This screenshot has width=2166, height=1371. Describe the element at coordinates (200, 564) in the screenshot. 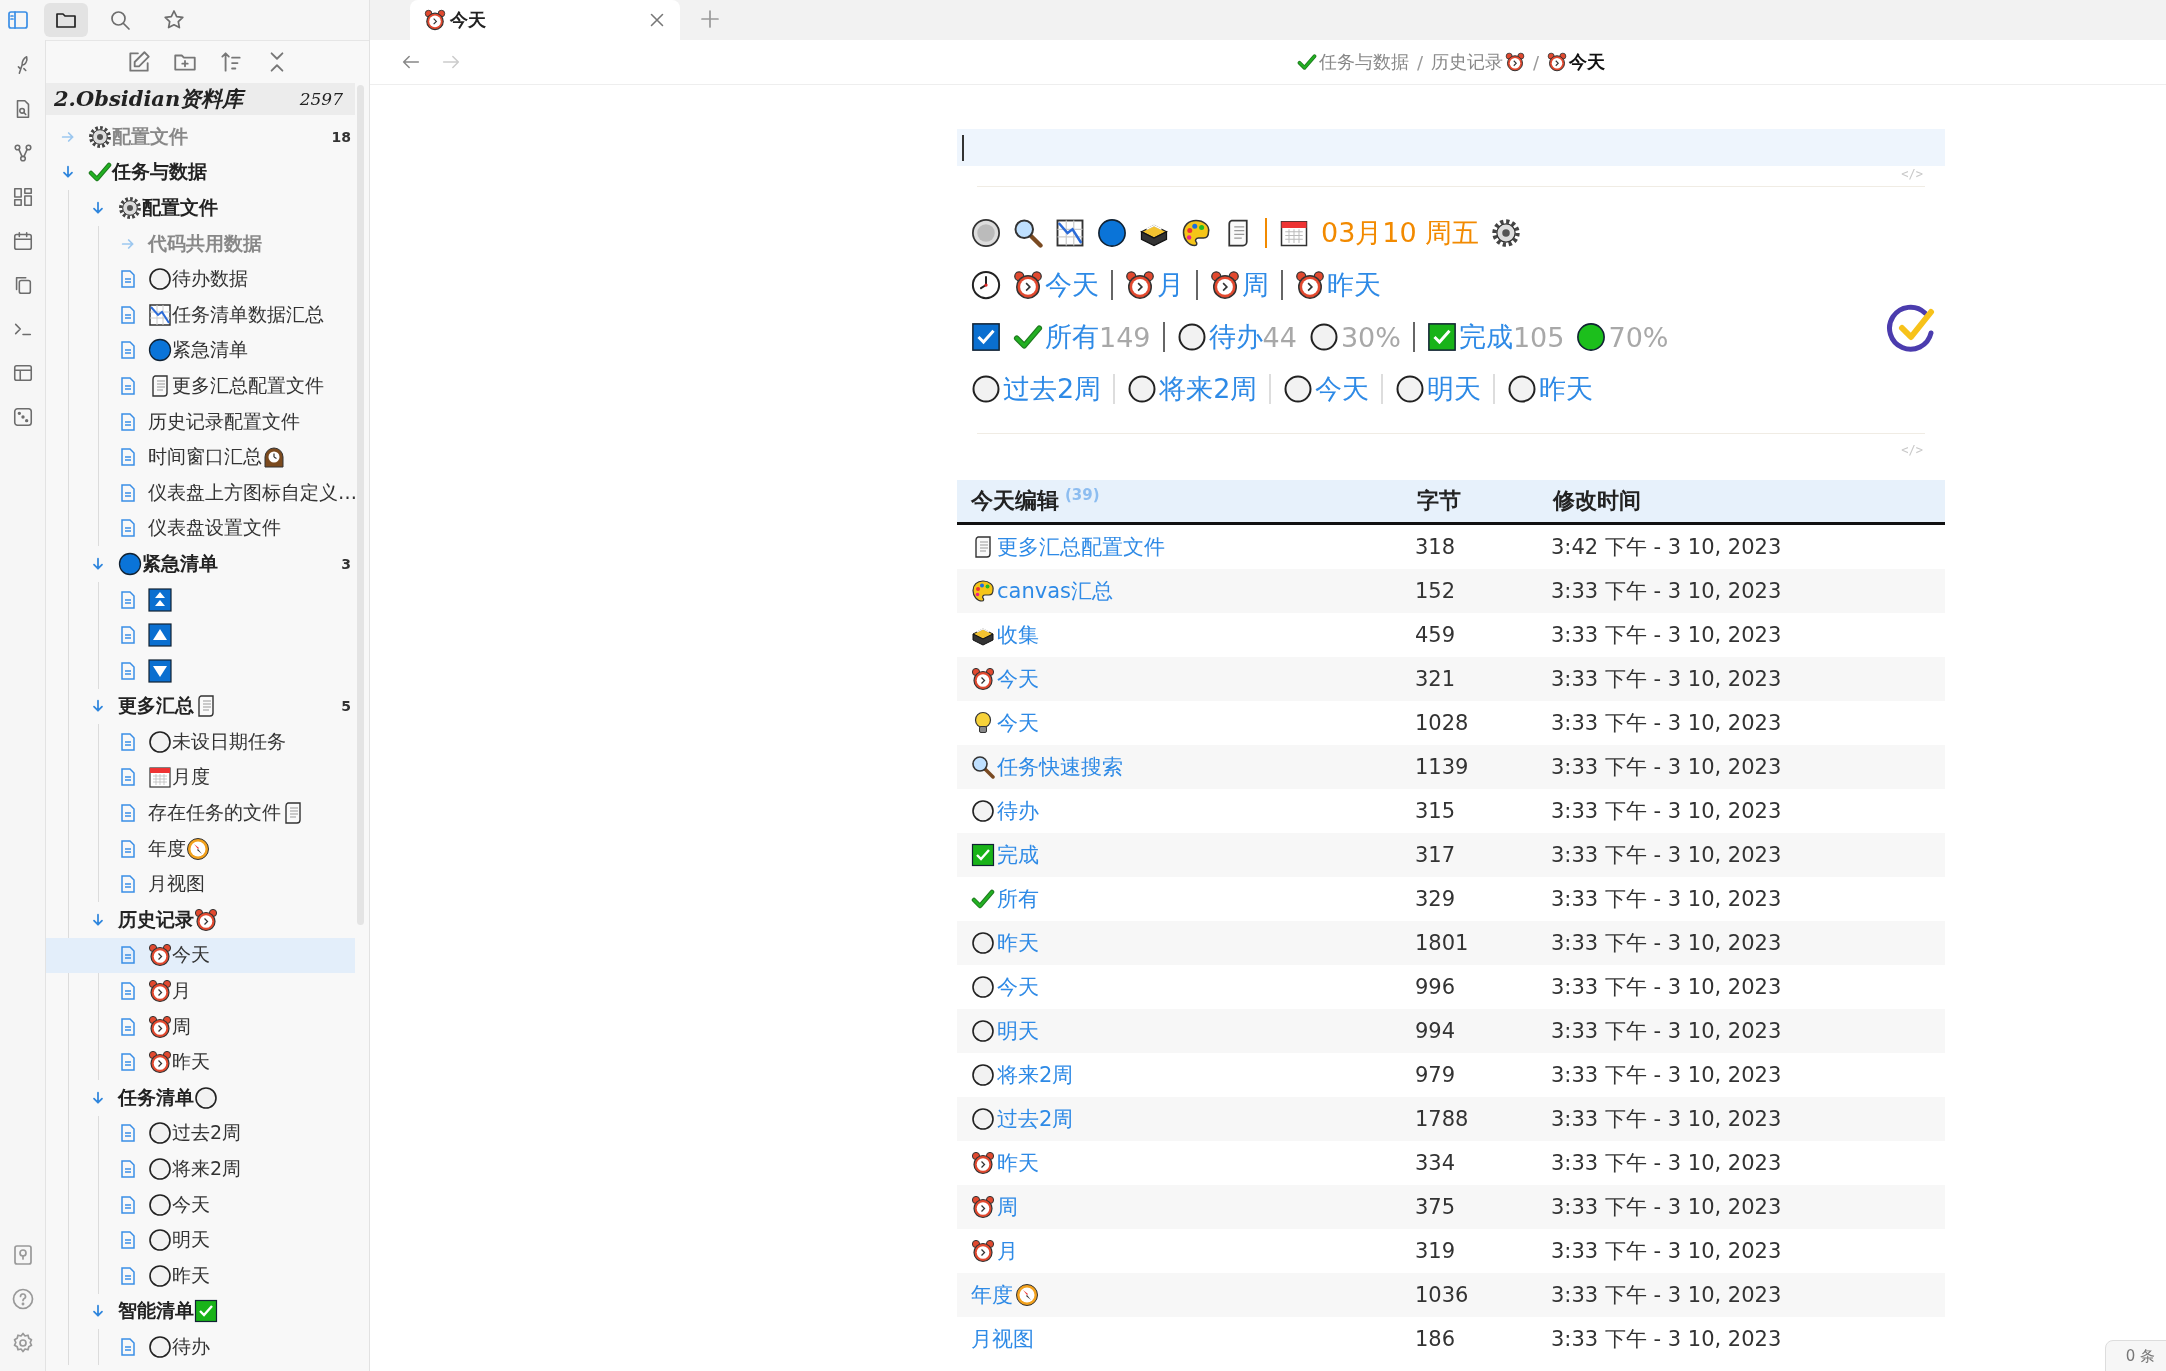

I see `folder-item: 紧急清单 3` at that location.